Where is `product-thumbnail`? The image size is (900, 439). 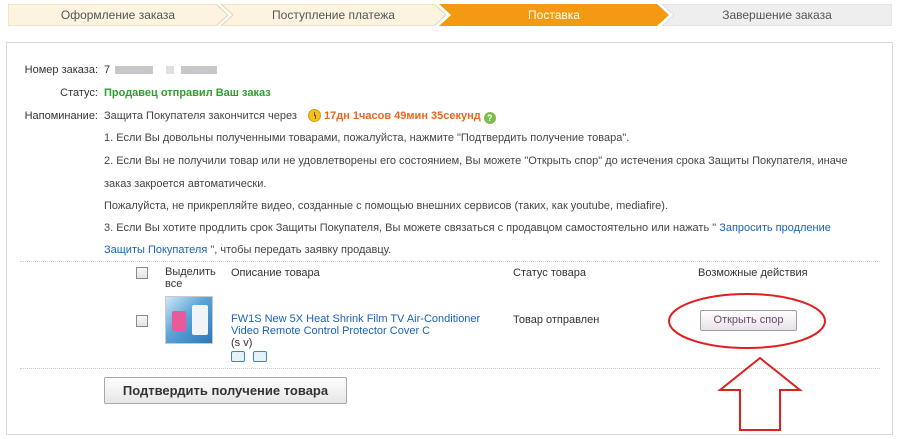 product-thumbnail is located at coordinates (189, 320).